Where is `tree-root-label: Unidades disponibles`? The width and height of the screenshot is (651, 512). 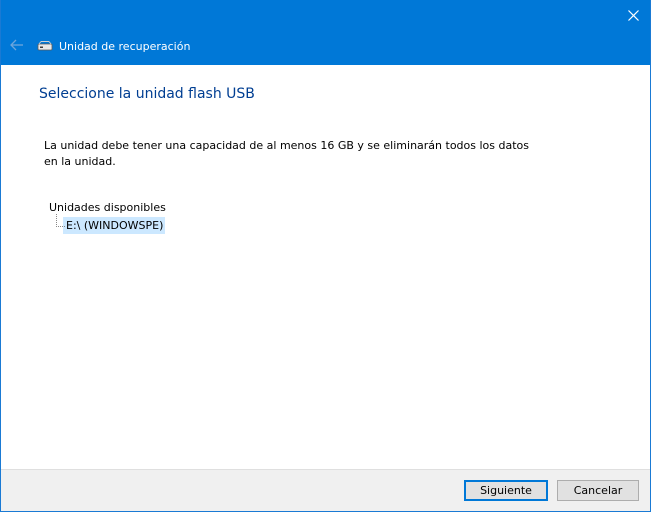 tree-root-label: Unidades disponibles is located at coordinates (107, 207).